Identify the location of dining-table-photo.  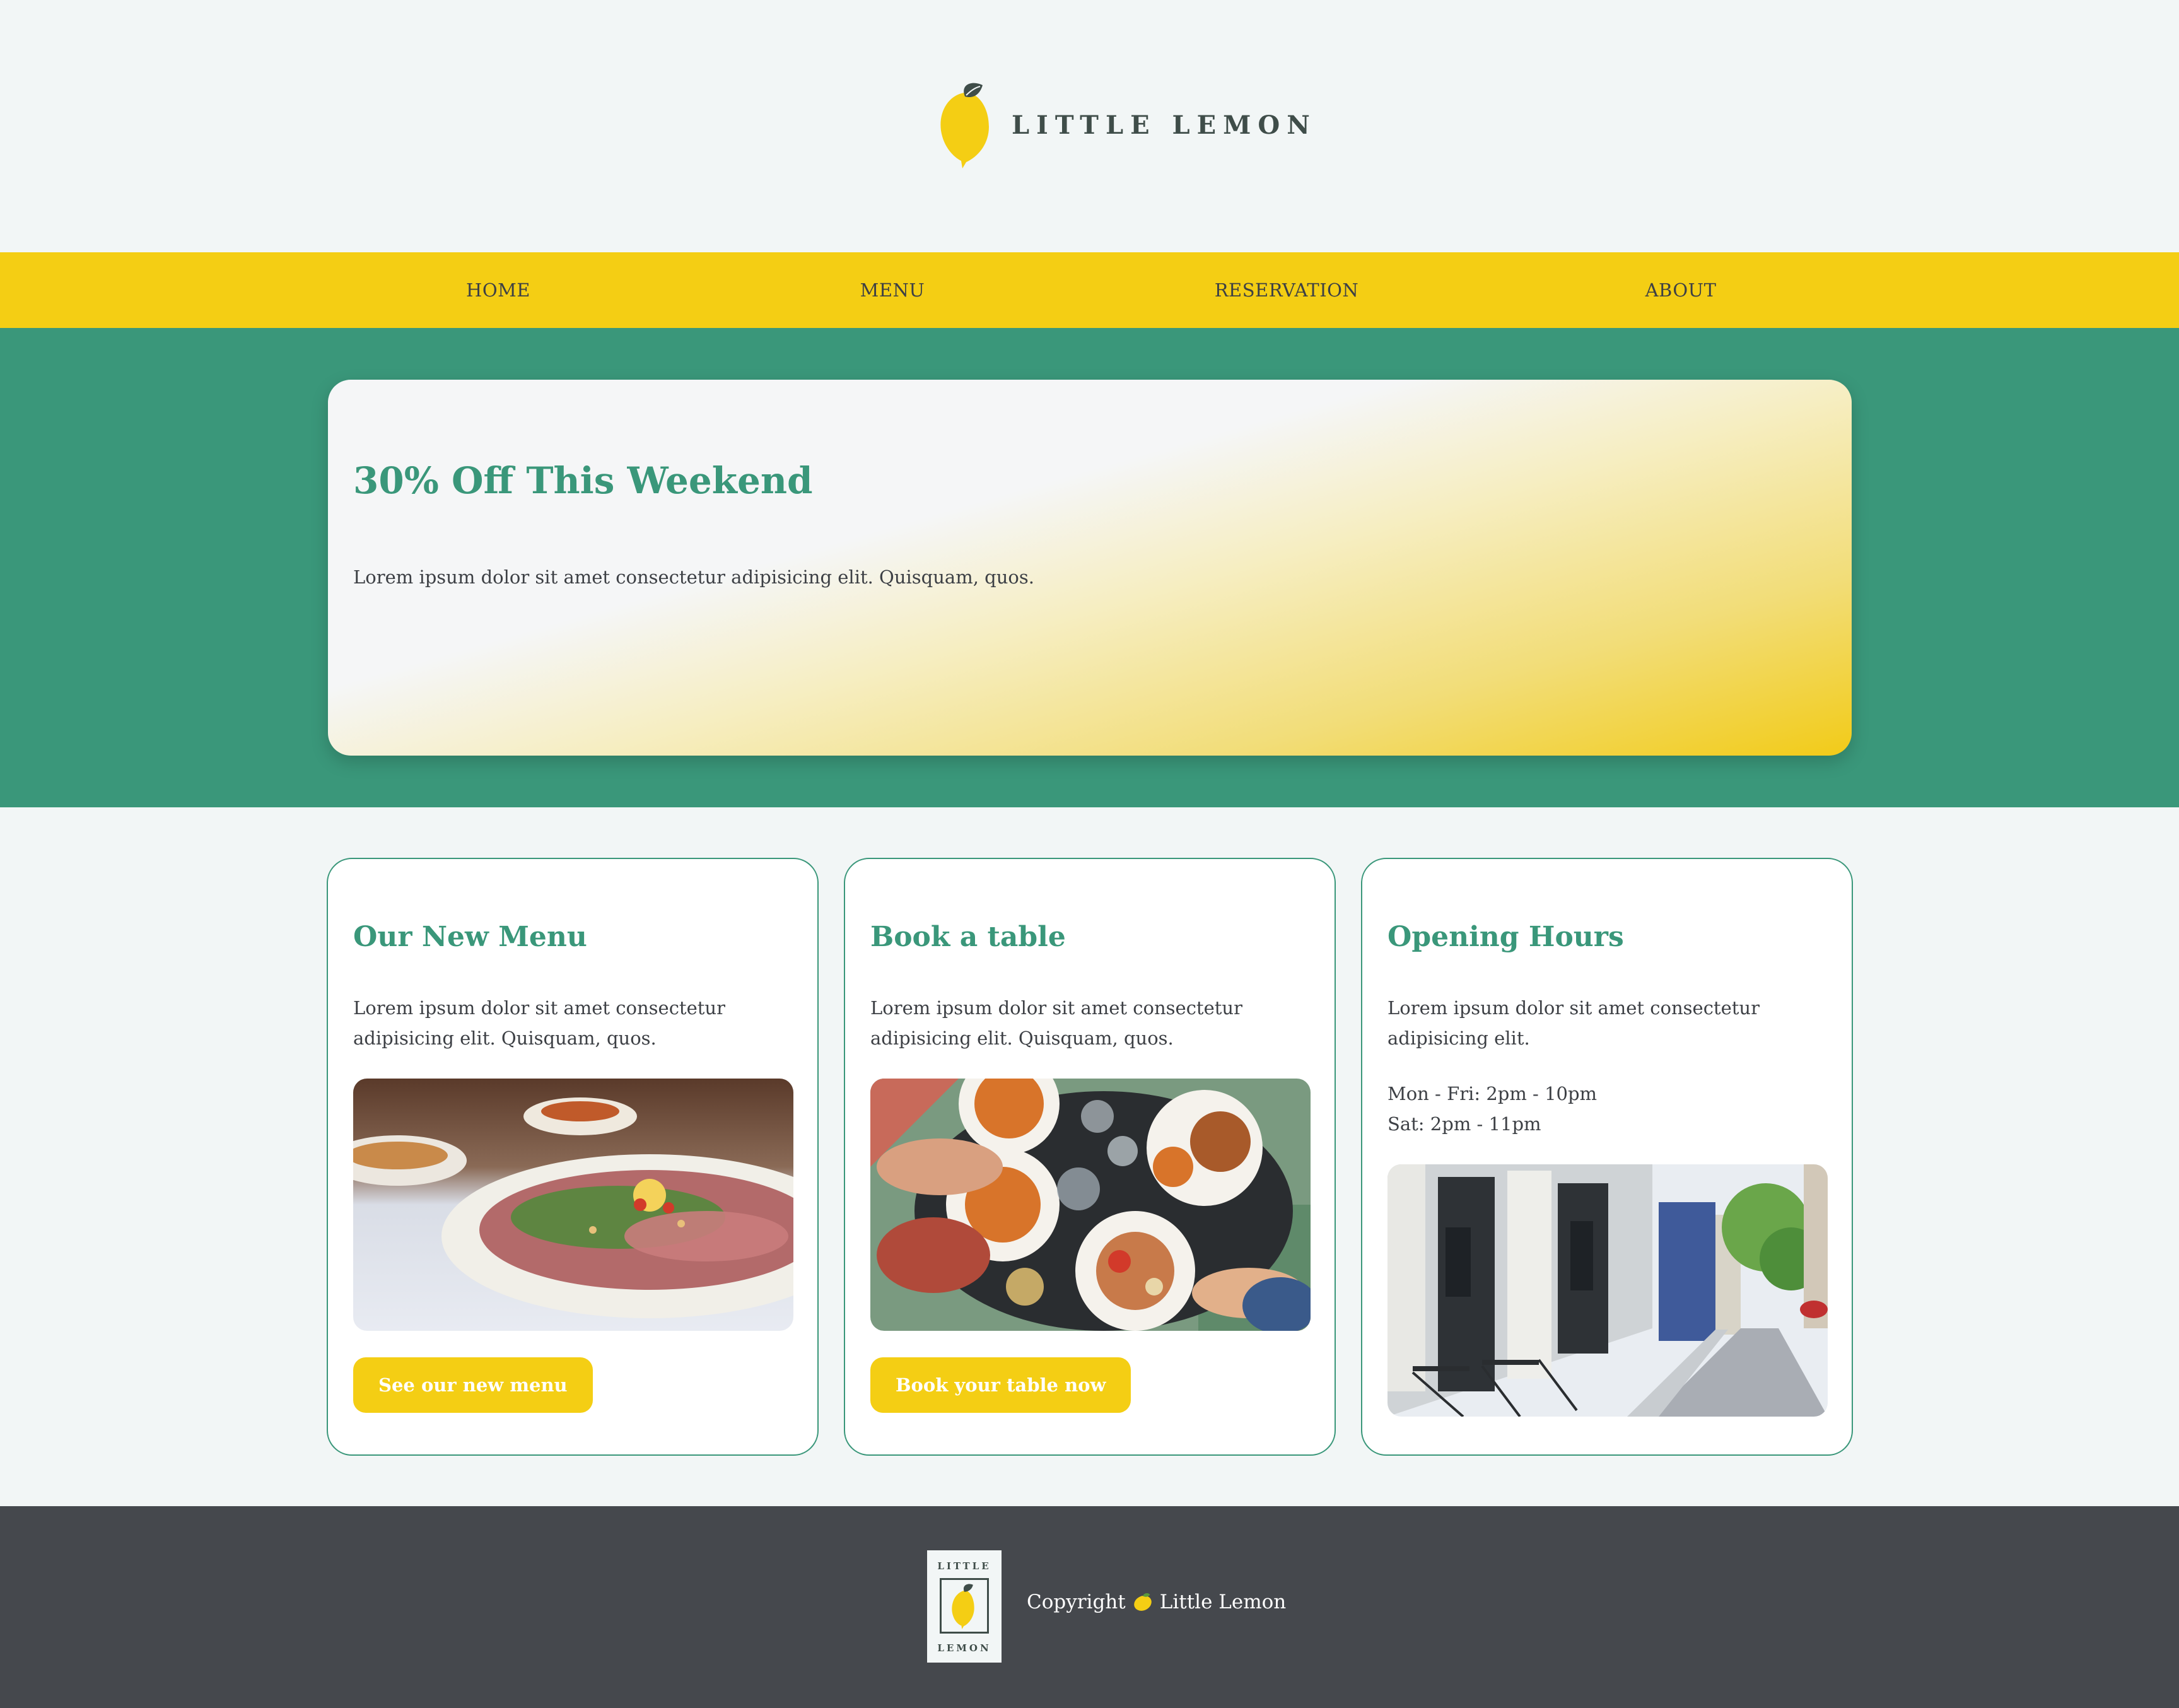
(1090, 1205).